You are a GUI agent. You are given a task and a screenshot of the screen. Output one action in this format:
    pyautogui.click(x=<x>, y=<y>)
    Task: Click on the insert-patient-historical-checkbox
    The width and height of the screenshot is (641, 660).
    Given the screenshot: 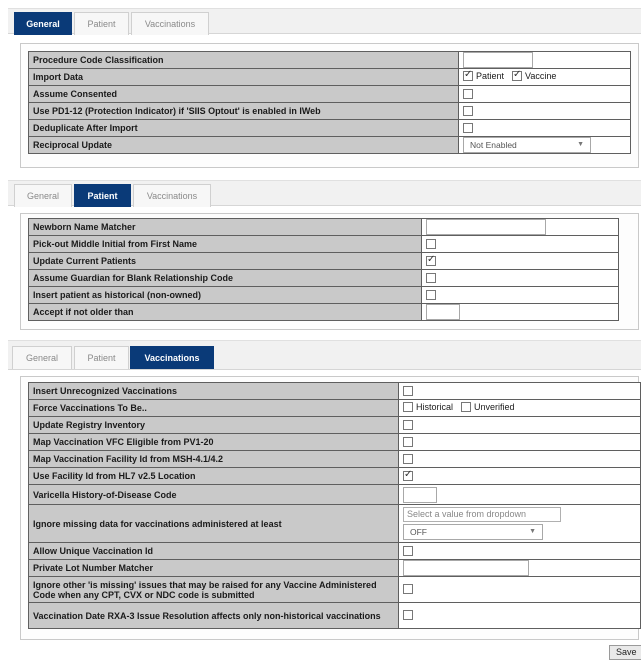 What is the action you would take?
    pyautogui.click(x=431, y=294)
    